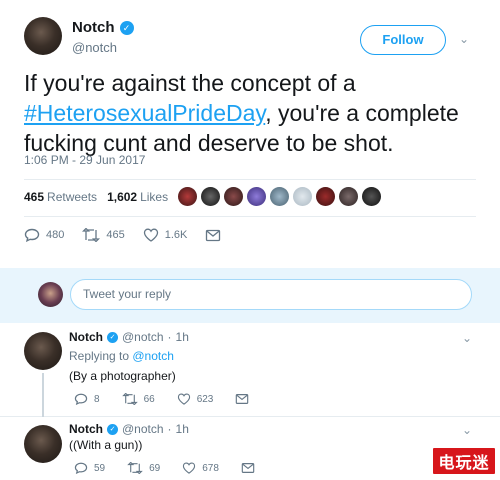  I want to click on engagement-stats: 465 Retweets 1,602 Likes, so click(101, 197).